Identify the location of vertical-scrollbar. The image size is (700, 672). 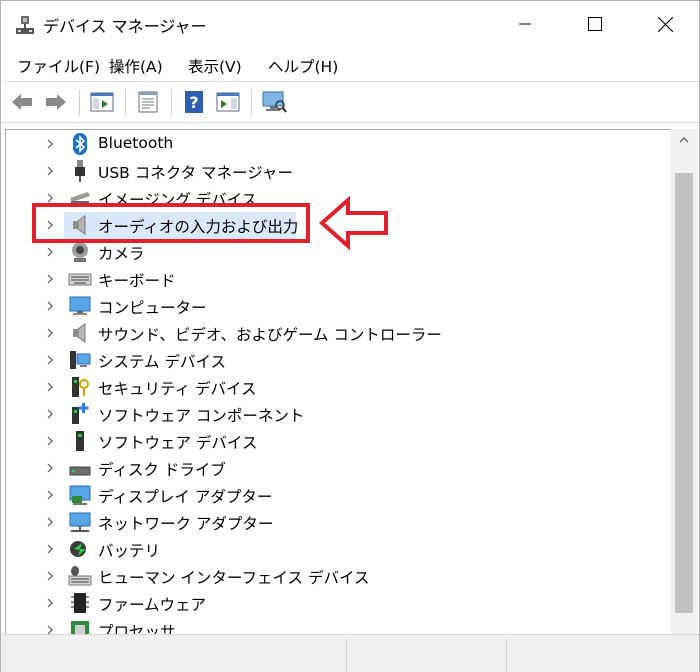
(684, 381).